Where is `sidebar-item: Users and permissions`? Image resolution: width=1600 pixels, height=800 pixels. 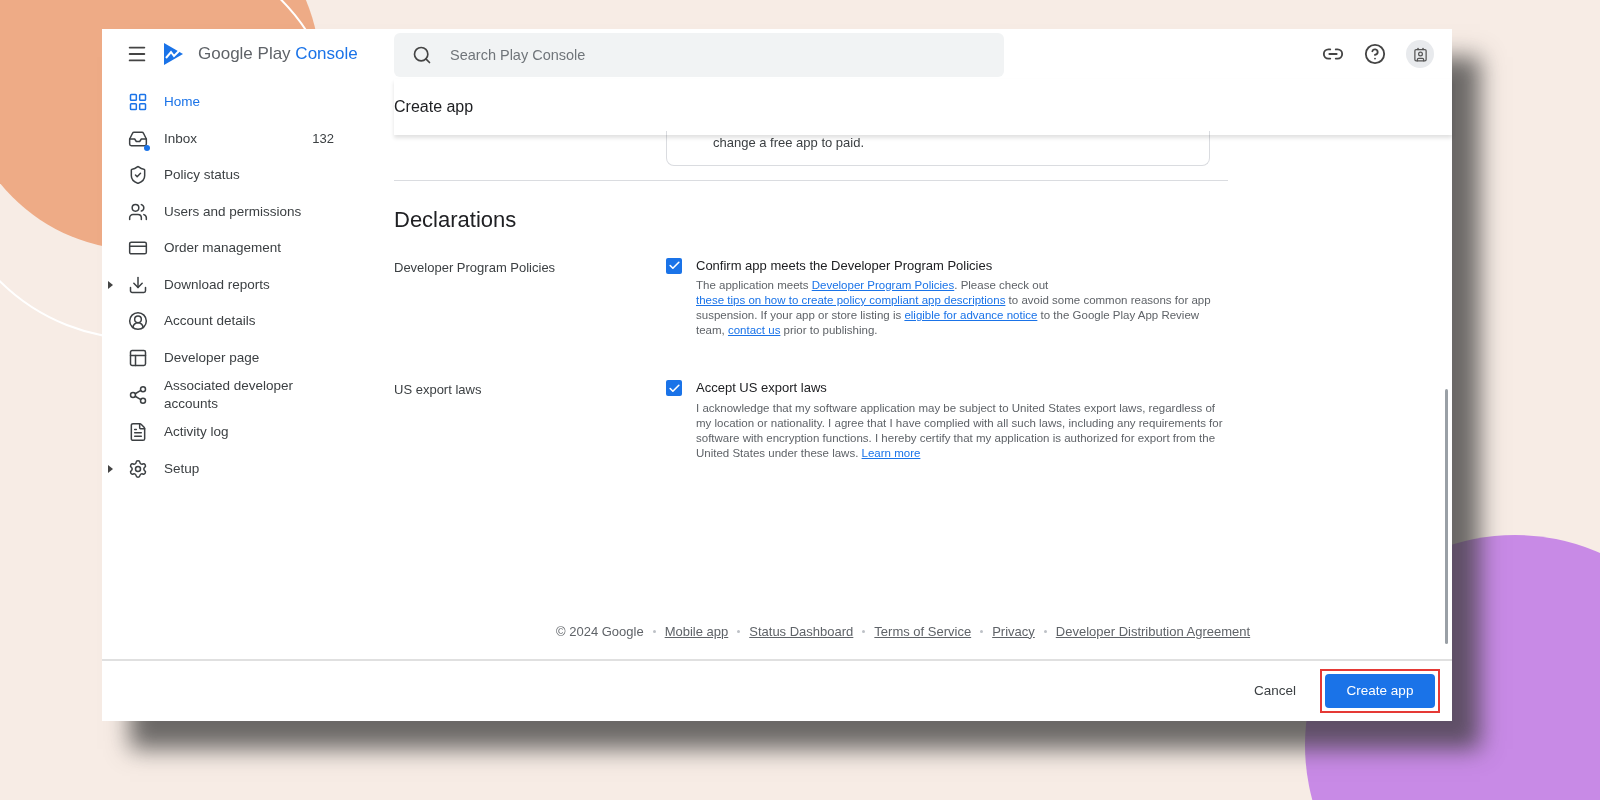 sidebar-item: Users and permissions is located at coordinates (248, 211).